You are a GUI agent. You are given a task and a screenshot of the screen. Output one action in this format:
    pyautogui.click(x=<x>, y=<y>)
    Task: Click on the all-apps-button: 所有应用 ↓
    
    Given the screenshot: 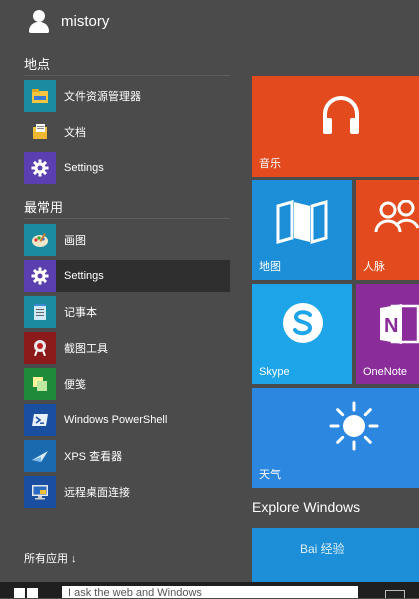 What is the action you would take?
    pyautogui.click(x=50, y=558)
    